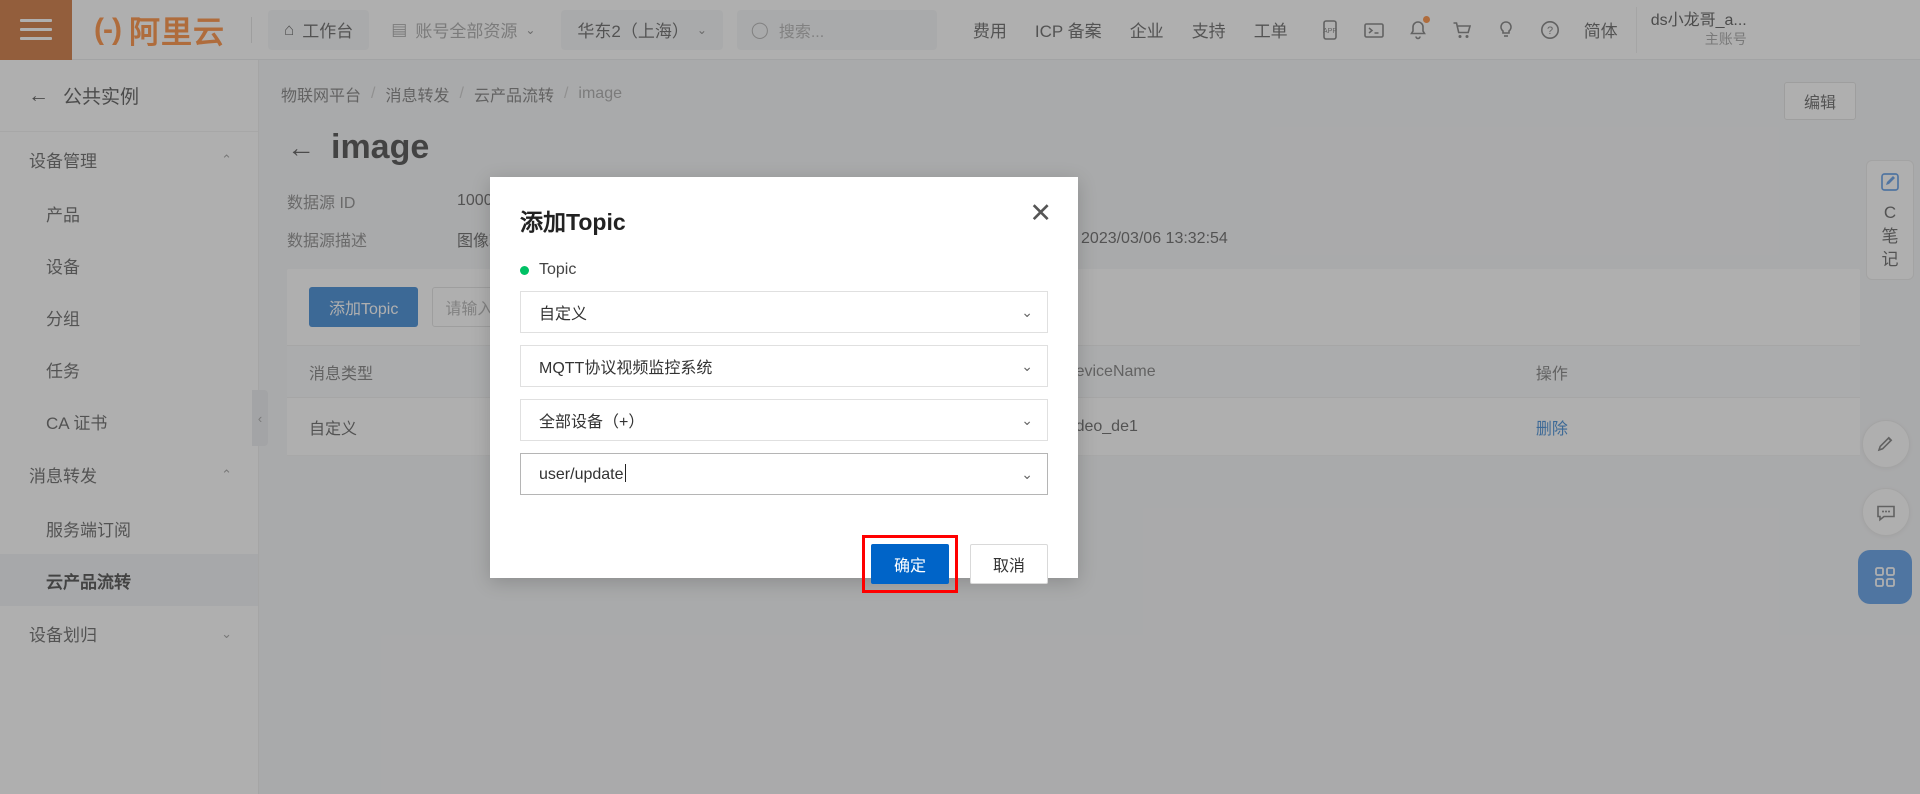 This screenshot has height=794, width=1920. Describe the element at coordinates (514, 94) in the screenshot. I see `breadcrumb-item-cloud-product-flow: 云产品流转` at that location.